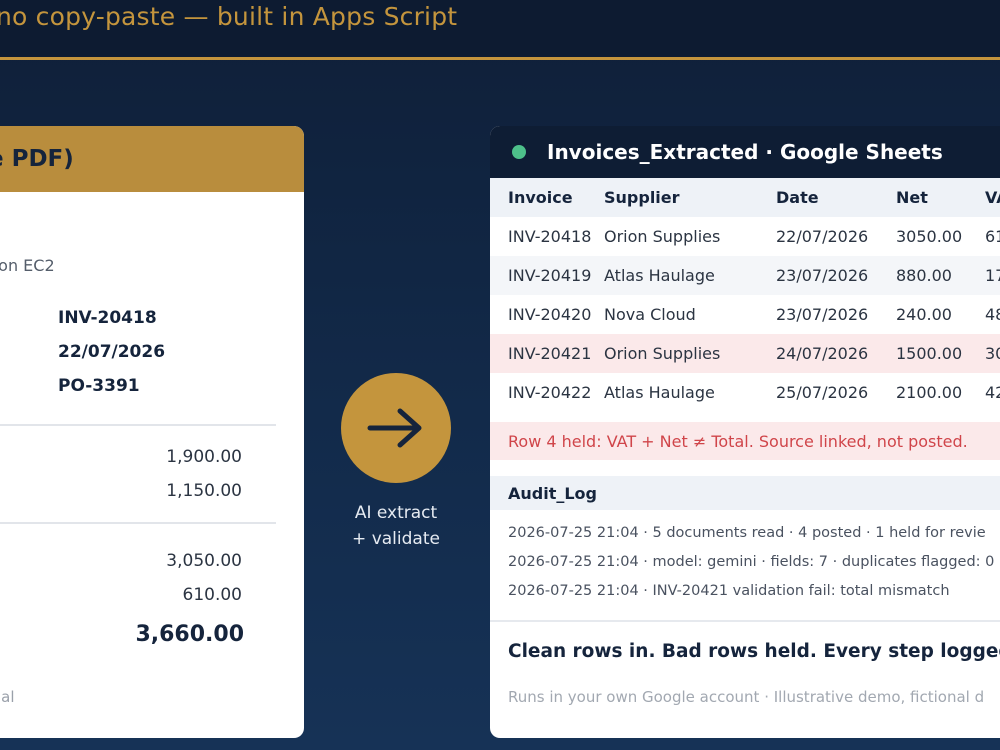 The width and height of the screenshot is (1000, 750). What do you see at coordinates (929, 236) in the screenshot?
I see `cell-net: 3050.00` at bounding box center [929, 236].